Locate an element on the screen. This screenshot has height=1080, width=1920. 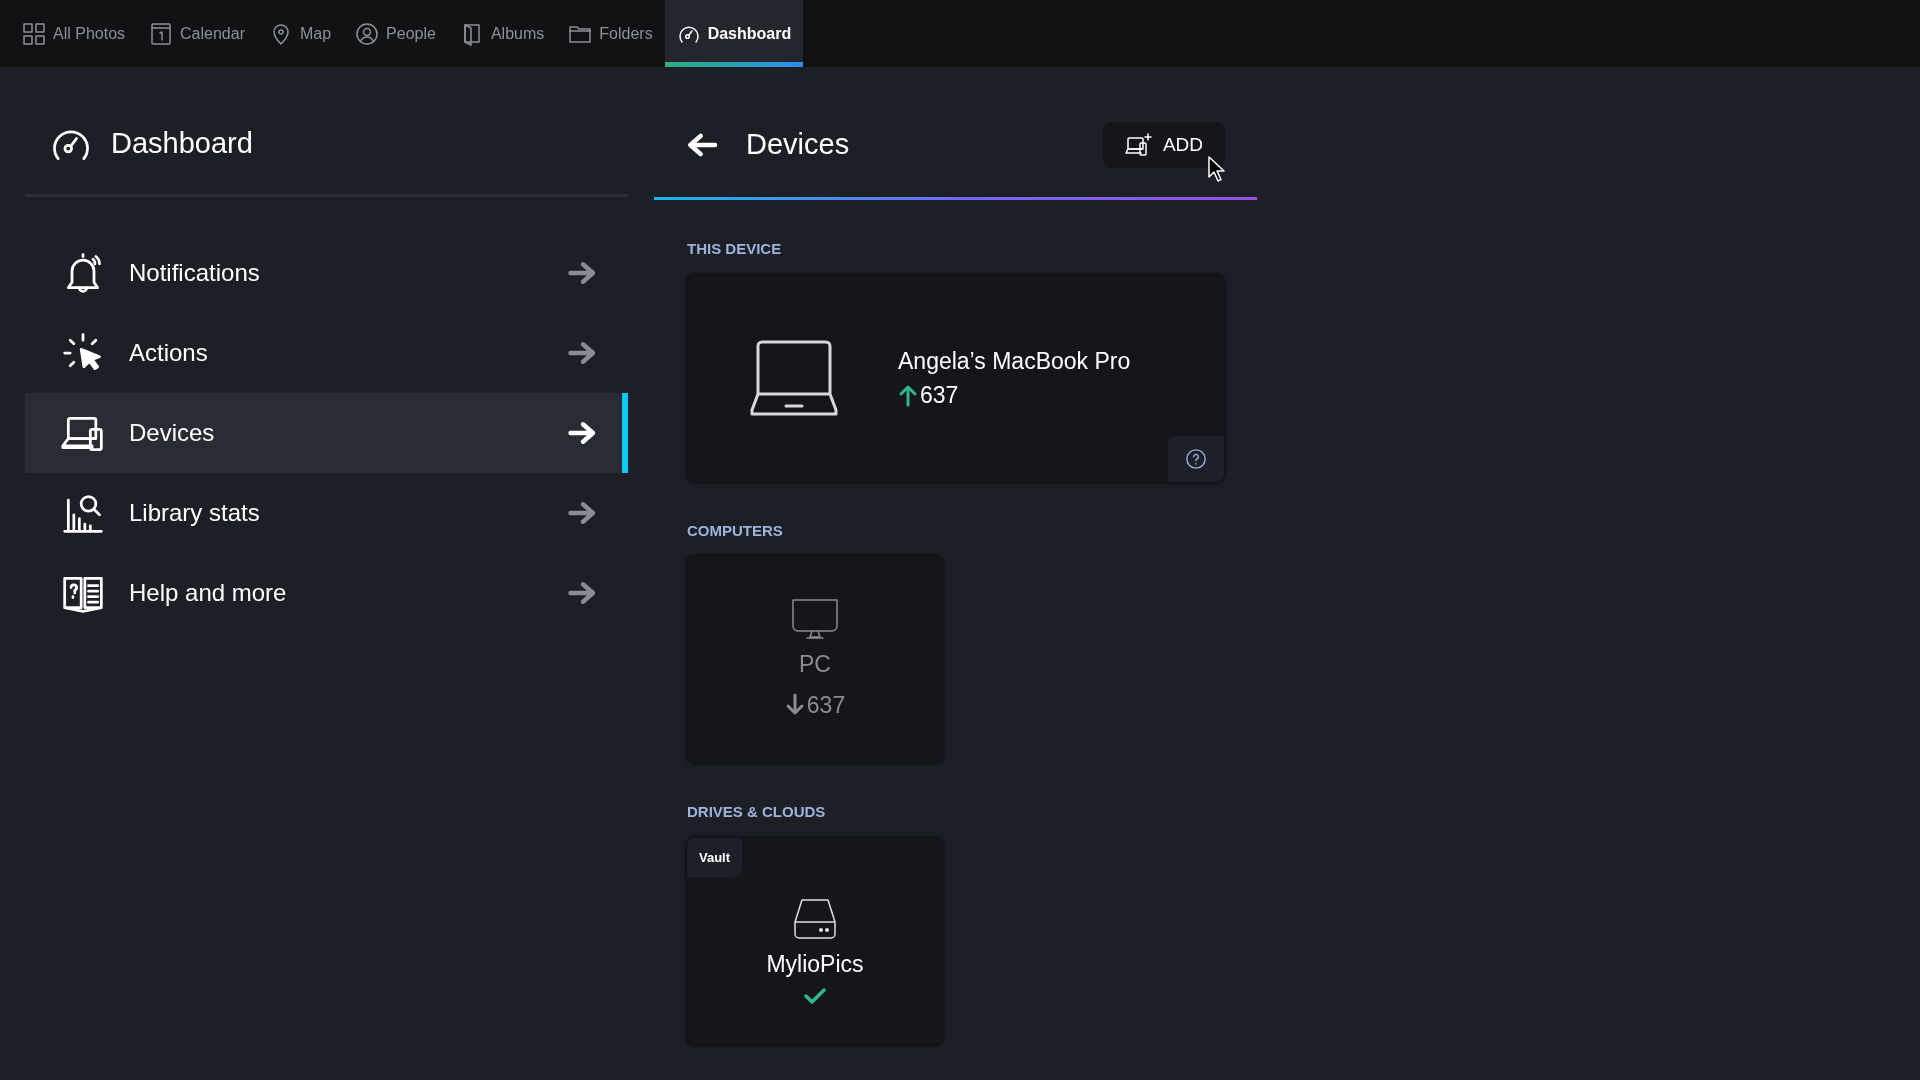
device-name: Angela’s MacBook Pro is located at coordinates (1014, 361).